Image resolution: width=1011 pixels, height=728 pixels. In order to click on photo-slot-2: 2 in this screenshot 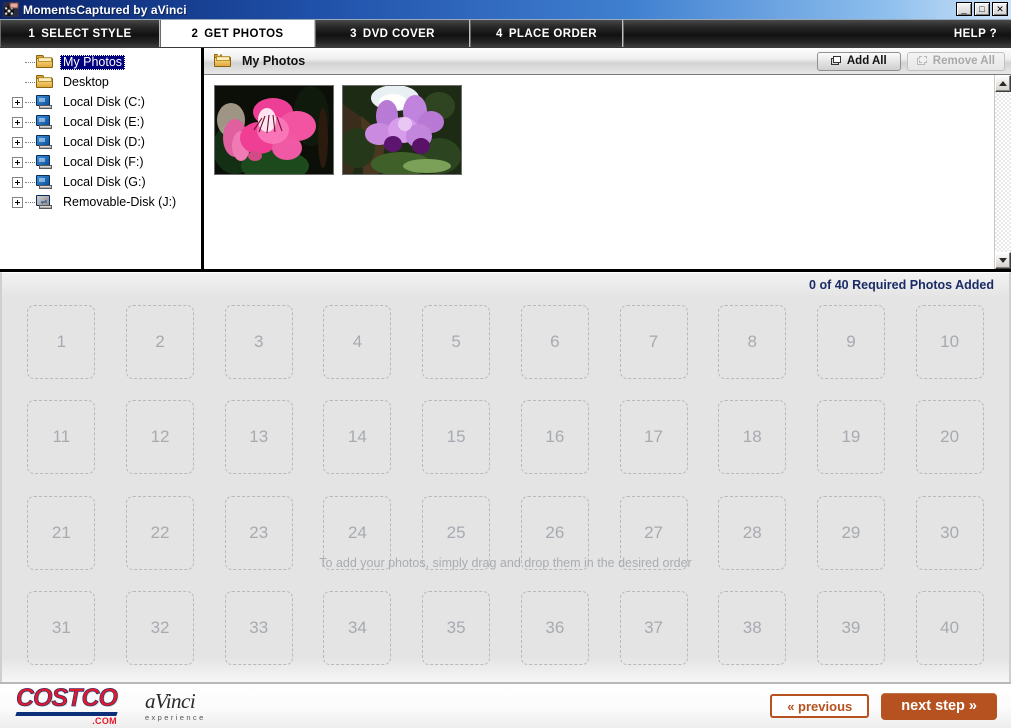, I will do `click(160, 341)`.